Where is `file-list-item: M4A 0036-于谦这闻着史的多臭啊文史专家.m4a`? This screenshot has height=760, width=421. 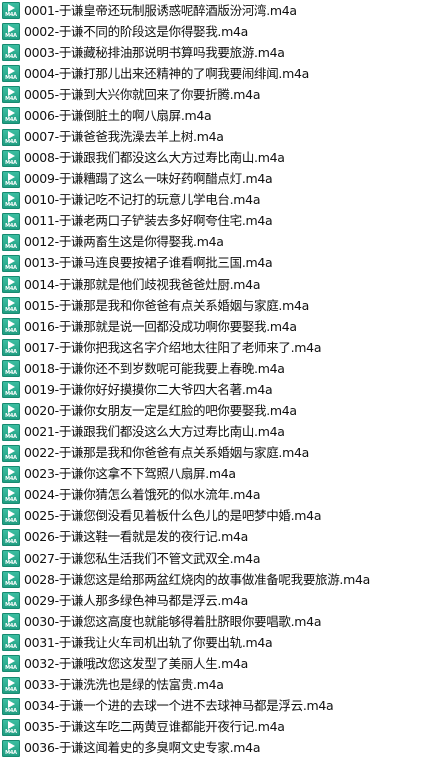 file-list-item: M4A 0036-于谦这闻着史的多臭啊文史专家.m4a is located at coordinates (210, 748).